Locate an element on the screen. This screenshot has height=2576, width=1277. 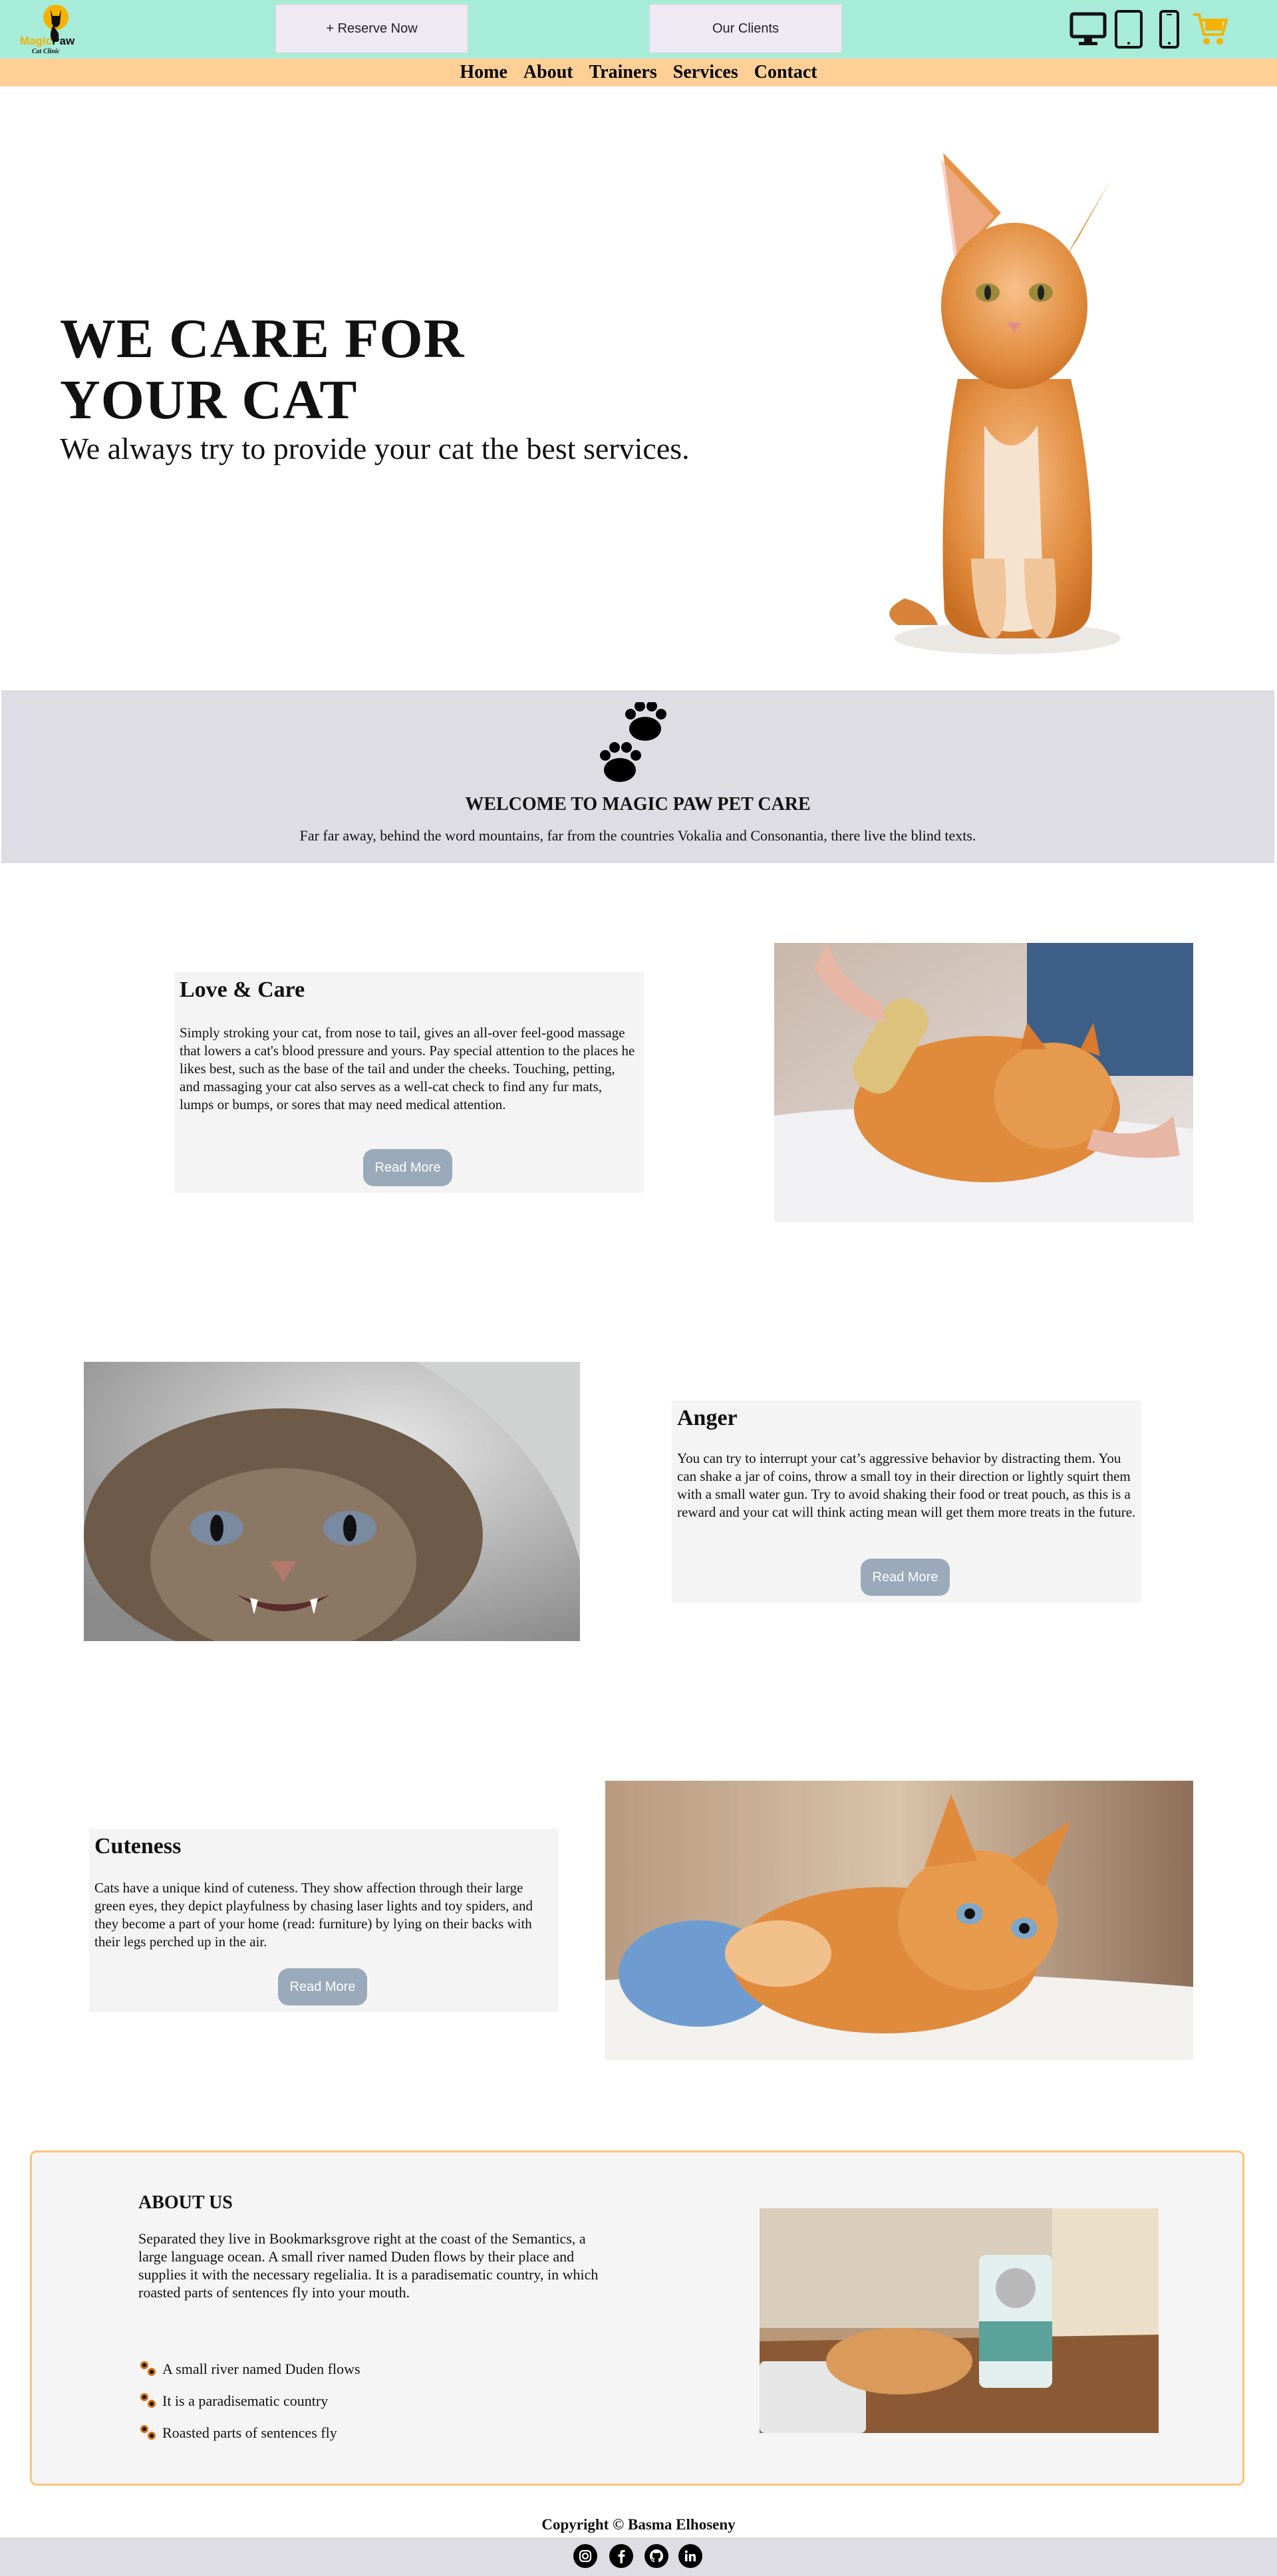
phone-icon is located at coordinates (1169, 29).